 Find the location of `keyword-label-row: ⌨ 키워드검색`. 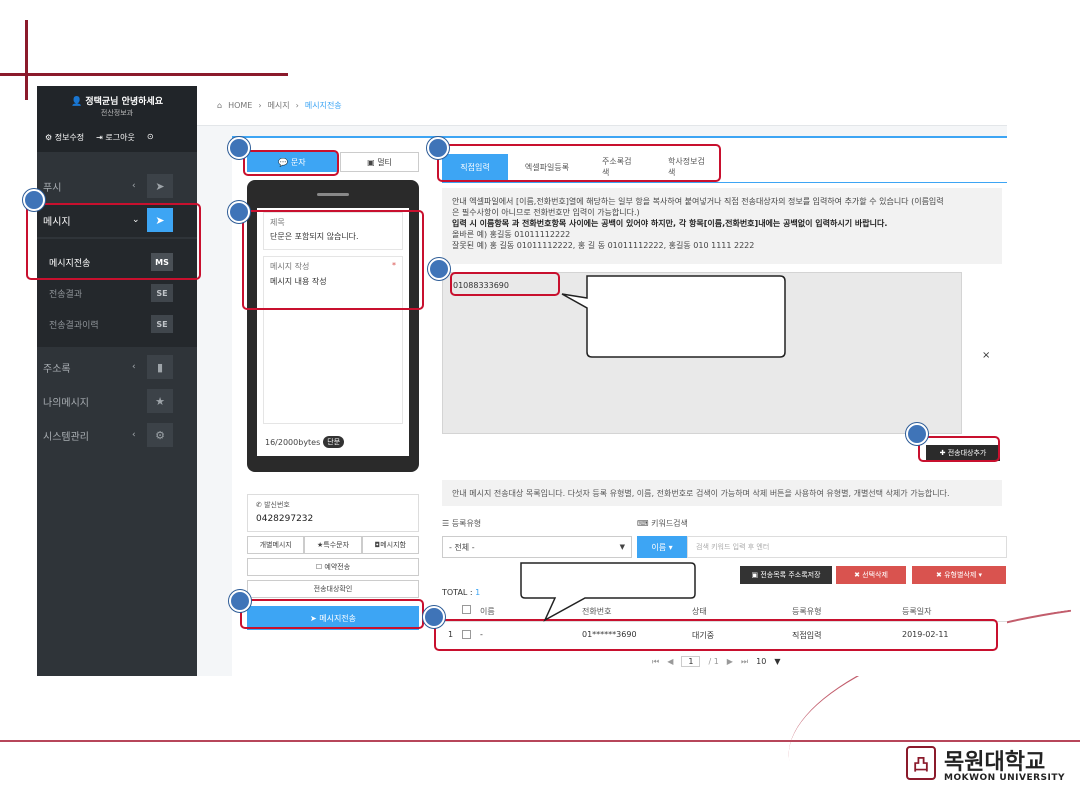

keyword-label-row: ⌨ 키워드검색 is located at coordinates (662, 523).